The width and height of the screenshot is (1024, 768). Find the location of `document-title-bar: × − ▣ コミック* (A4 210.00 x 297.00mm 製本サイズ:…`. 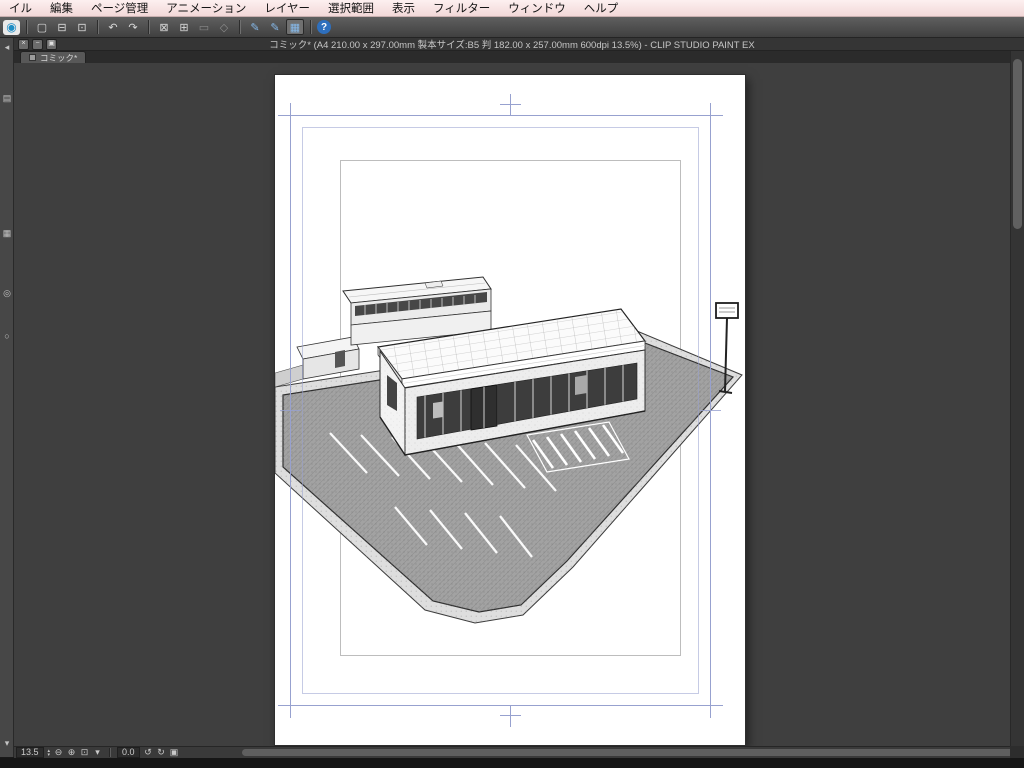

document-title-bar: × − ▣ コミック* (A4 210.00 x 297.00mm 製本サイズ:… is located at coordinates (519, 44).